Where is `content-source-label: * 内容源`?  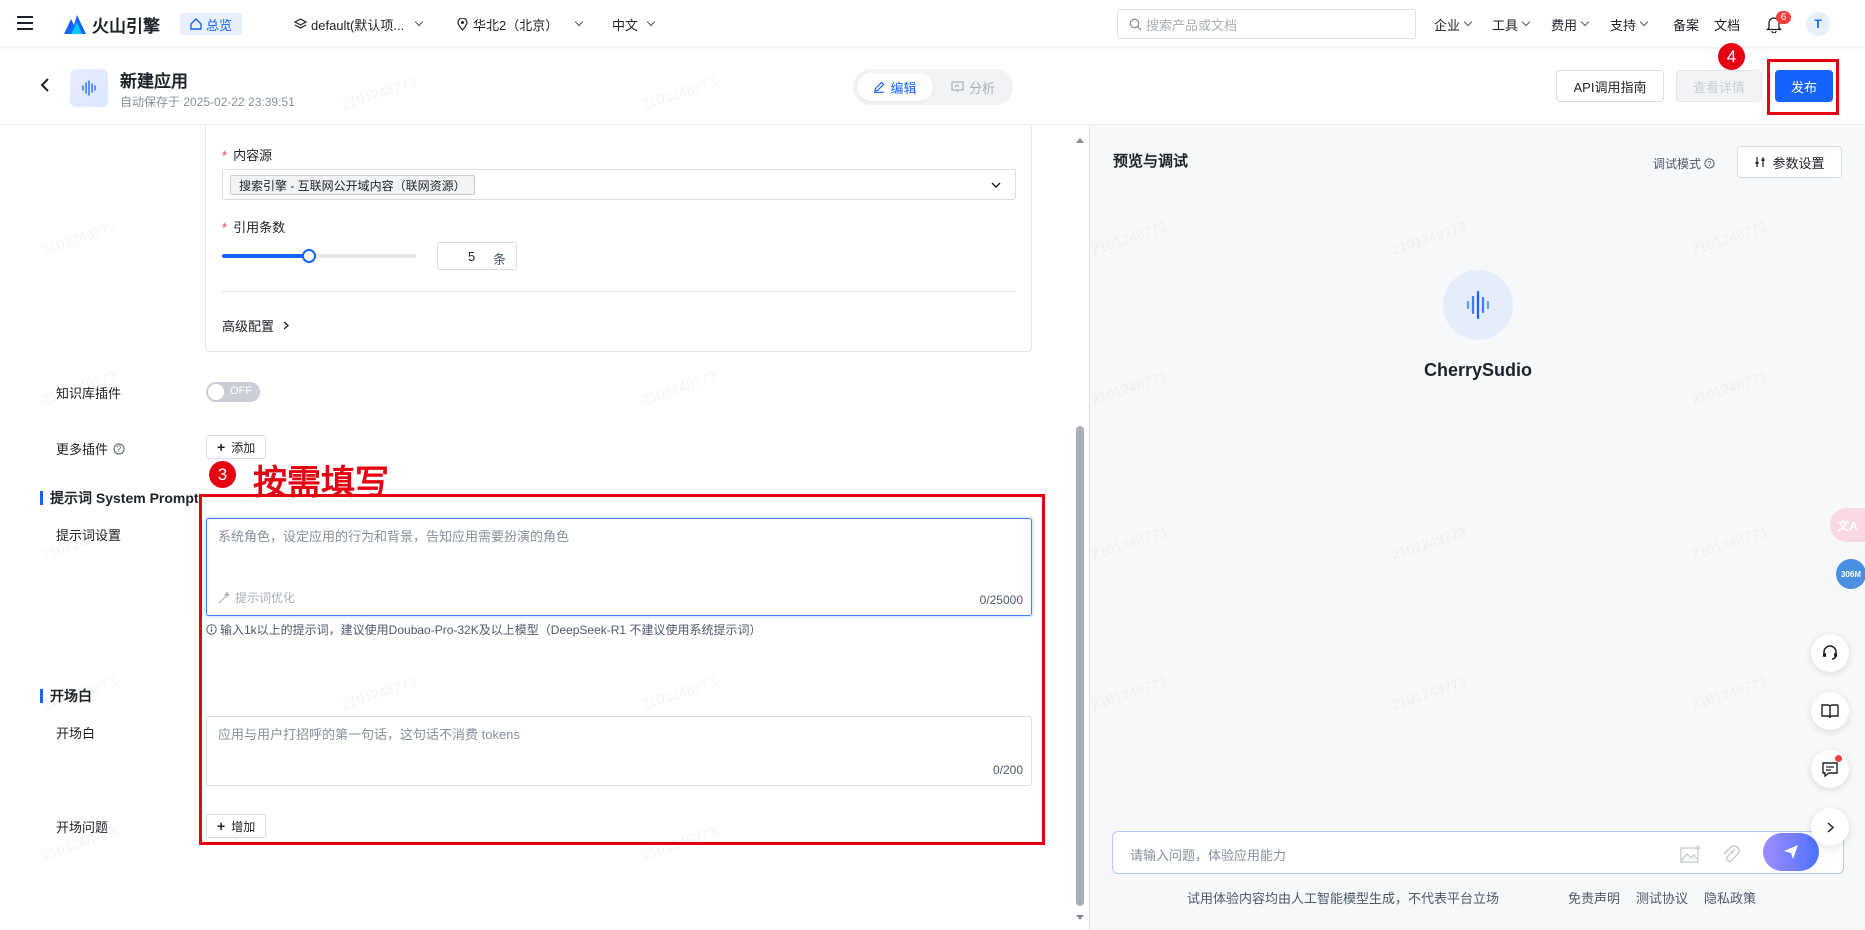 content-source-label: * 内容源 is located at coordinates (247, 155).